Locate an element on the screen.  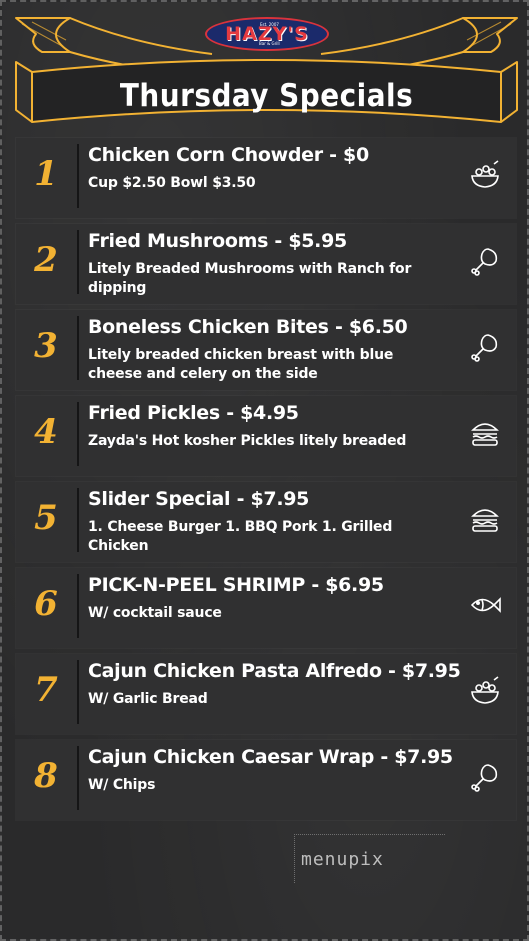
item-title: Boneless Chicken Bites - $6.50 is located at coordinates (248, 327).